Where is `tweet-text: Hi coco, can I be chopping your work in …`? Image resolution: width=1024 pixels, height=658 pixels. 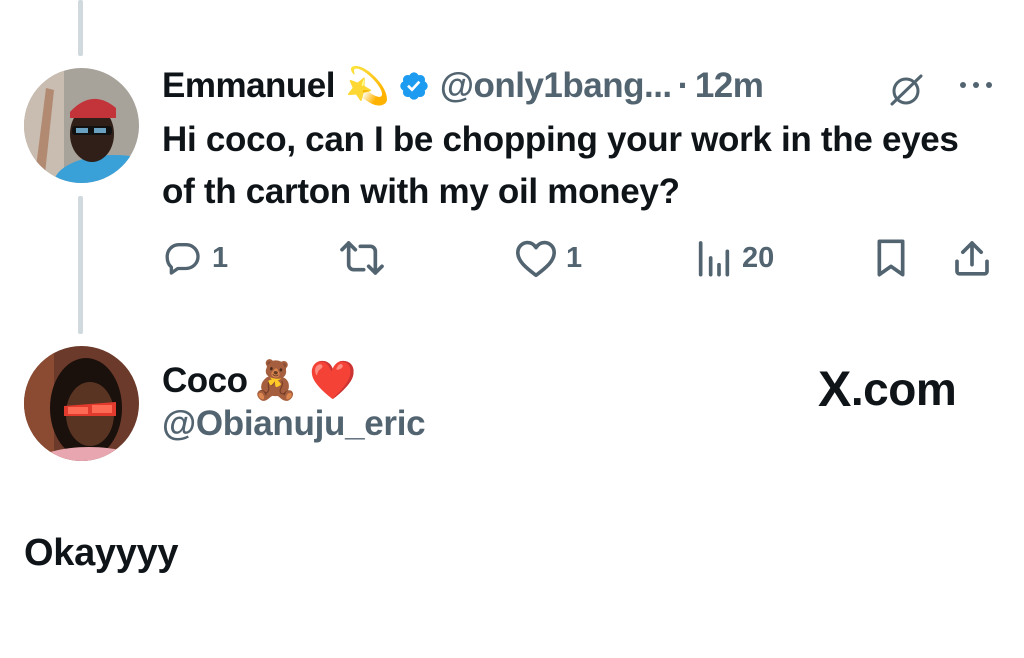 tweet-text: Hi coco, can I be chopping your work in … is located at coordinates (560, 165).